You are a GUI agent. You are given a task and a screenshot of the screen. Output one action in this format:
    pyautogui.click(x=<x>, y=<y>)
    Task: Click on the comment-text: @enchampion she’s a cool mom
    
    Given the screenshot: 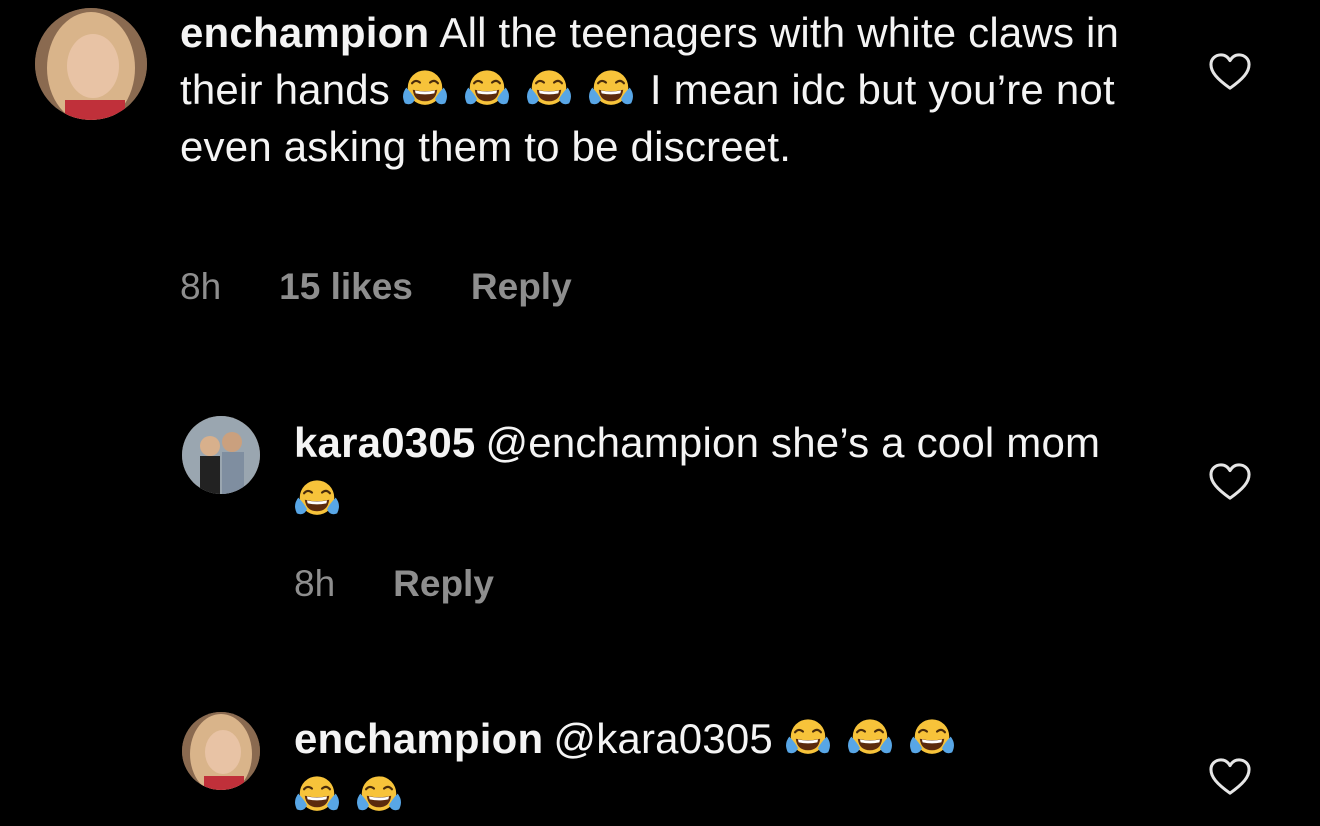 What is the action you would take?
    pyautogui.click(x=793, y=442)
    